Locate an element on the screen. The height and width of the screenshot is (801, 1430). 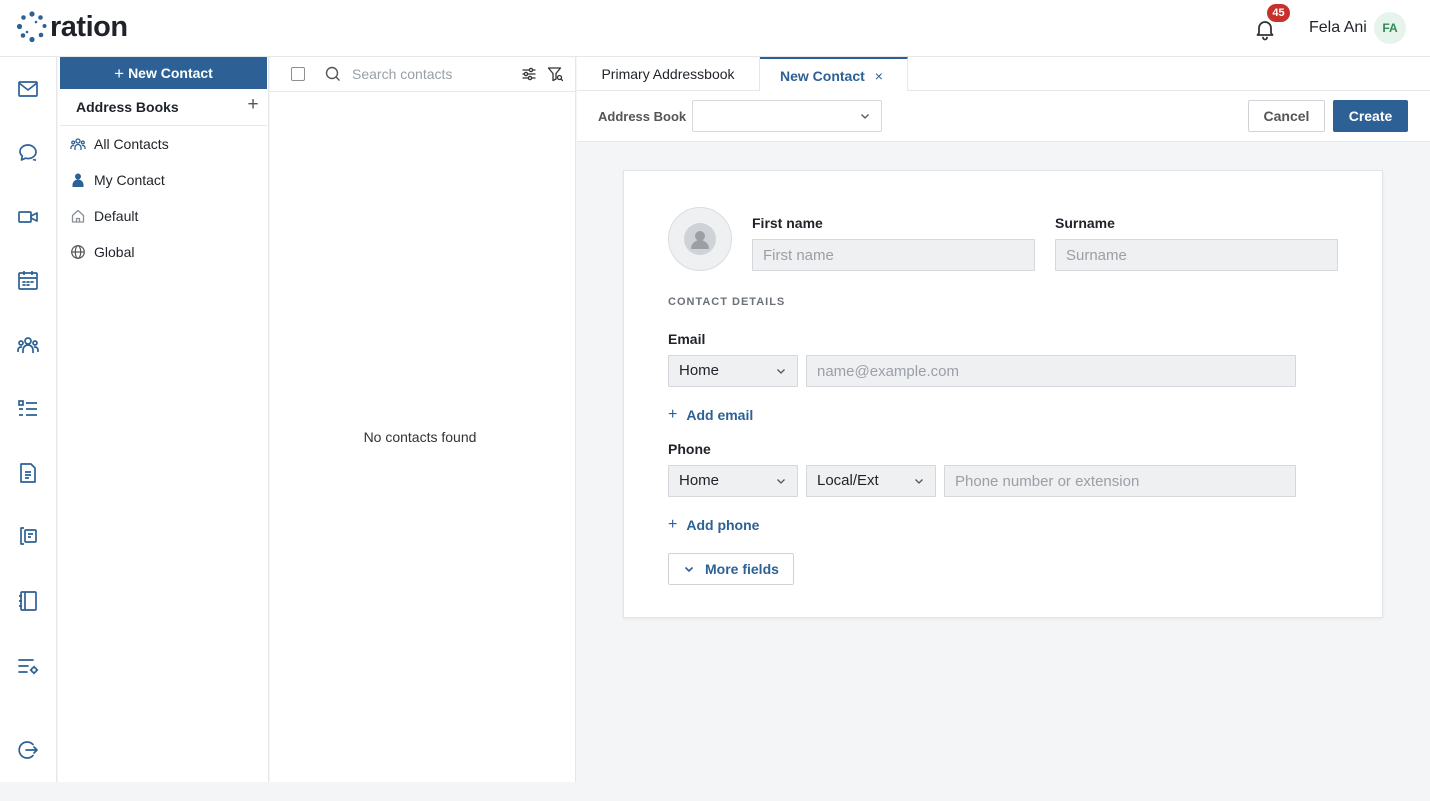
app-rail is located at coordinates (28, 419).